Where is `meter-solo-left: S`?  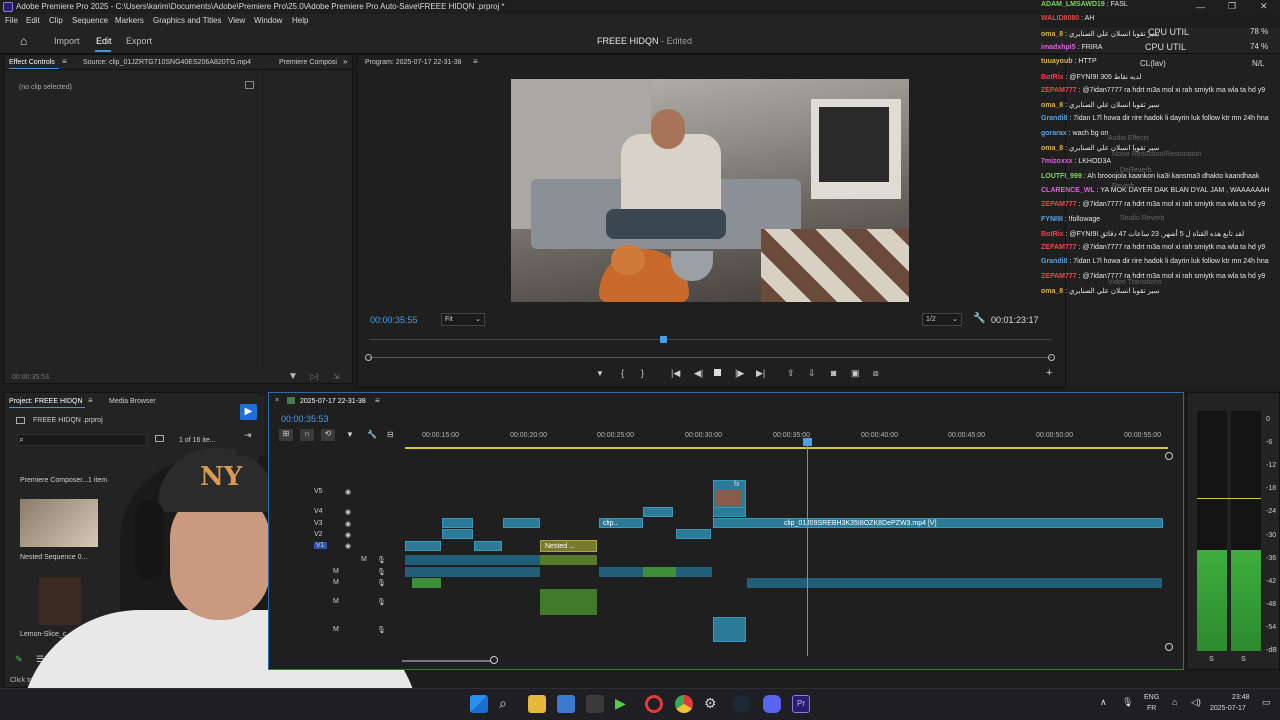 meter-solo-left: S is located at coordinates (1211, 659).